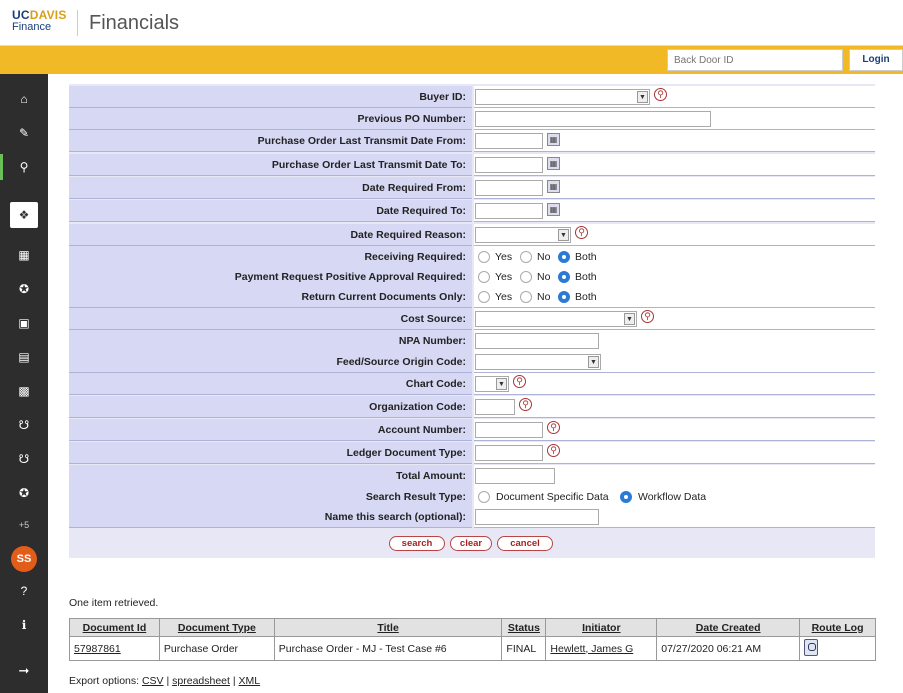  I want to click on more-items: +5, so click(24, 525).